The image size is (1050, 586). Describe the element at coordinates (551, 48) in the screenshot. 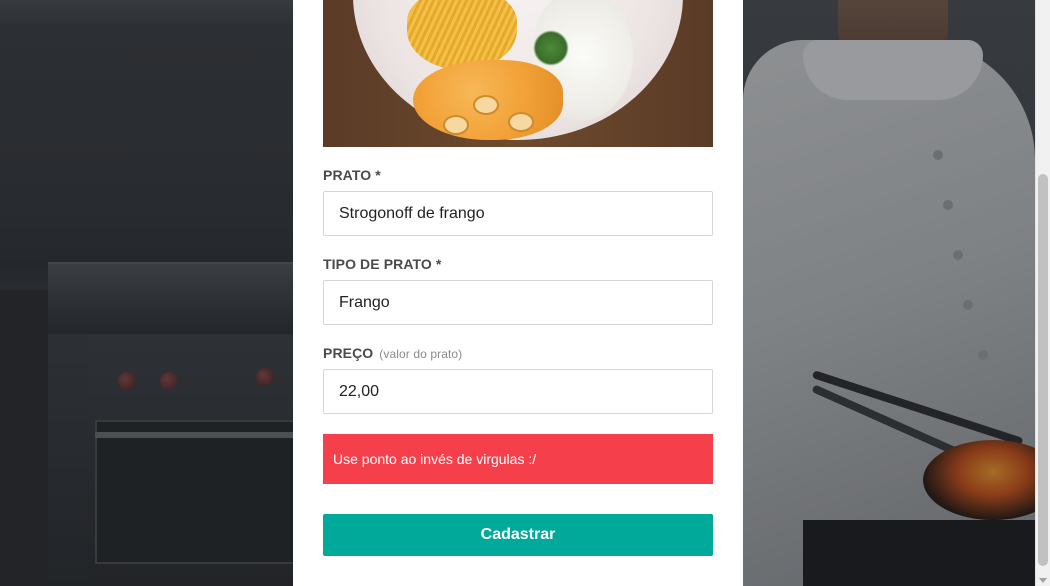

I see `parsley-garnish` at that location.